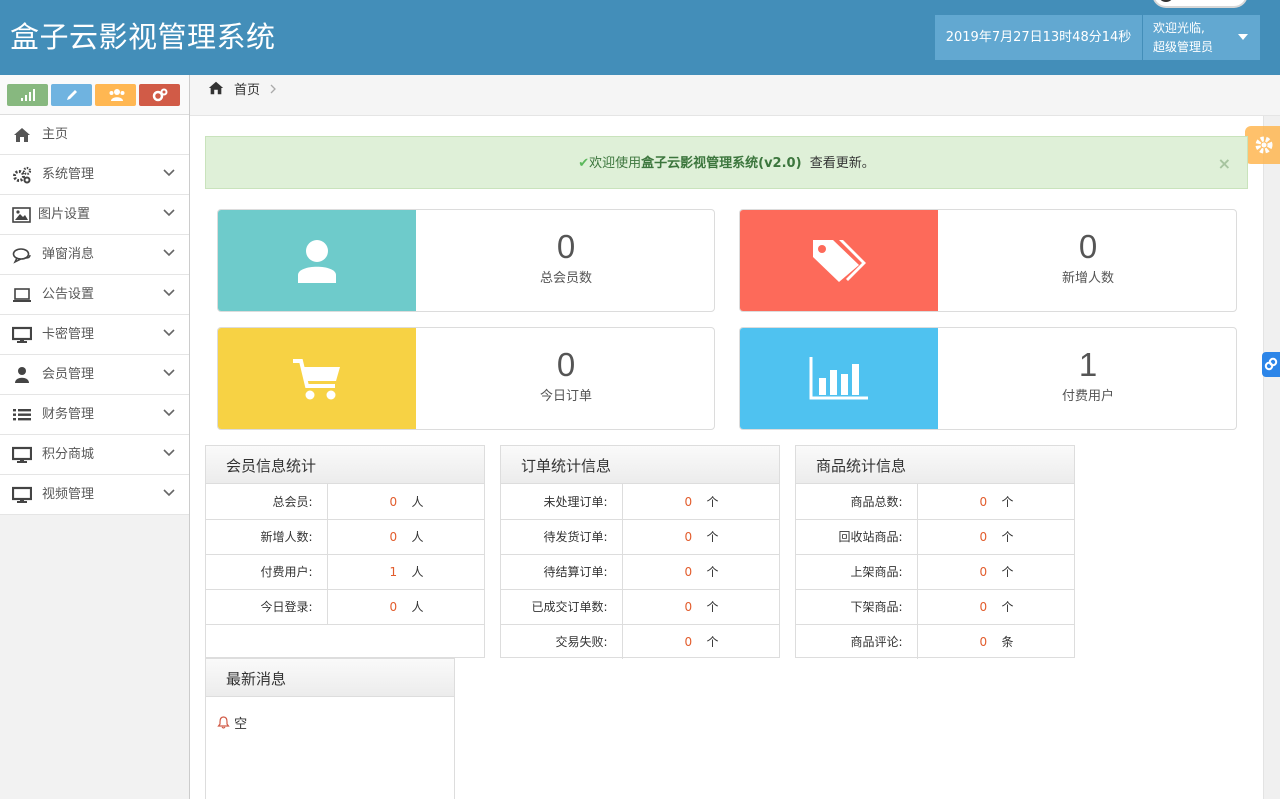  I want to click on sidebar-item-pictures: 图片设置, so click(94, 215).